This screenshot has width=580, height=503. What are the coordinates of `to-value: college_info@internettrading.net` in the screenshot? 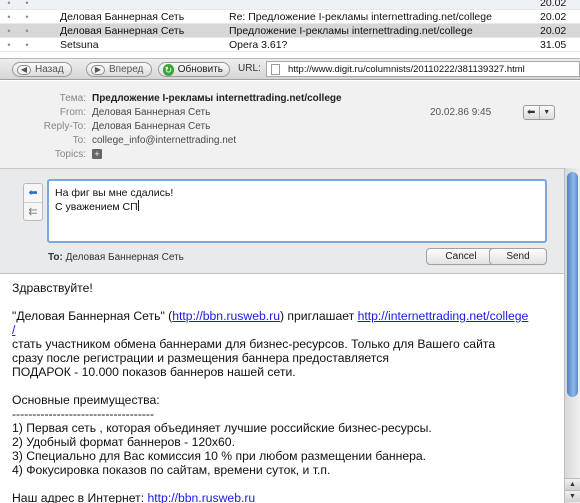 It's located at (164, 140).